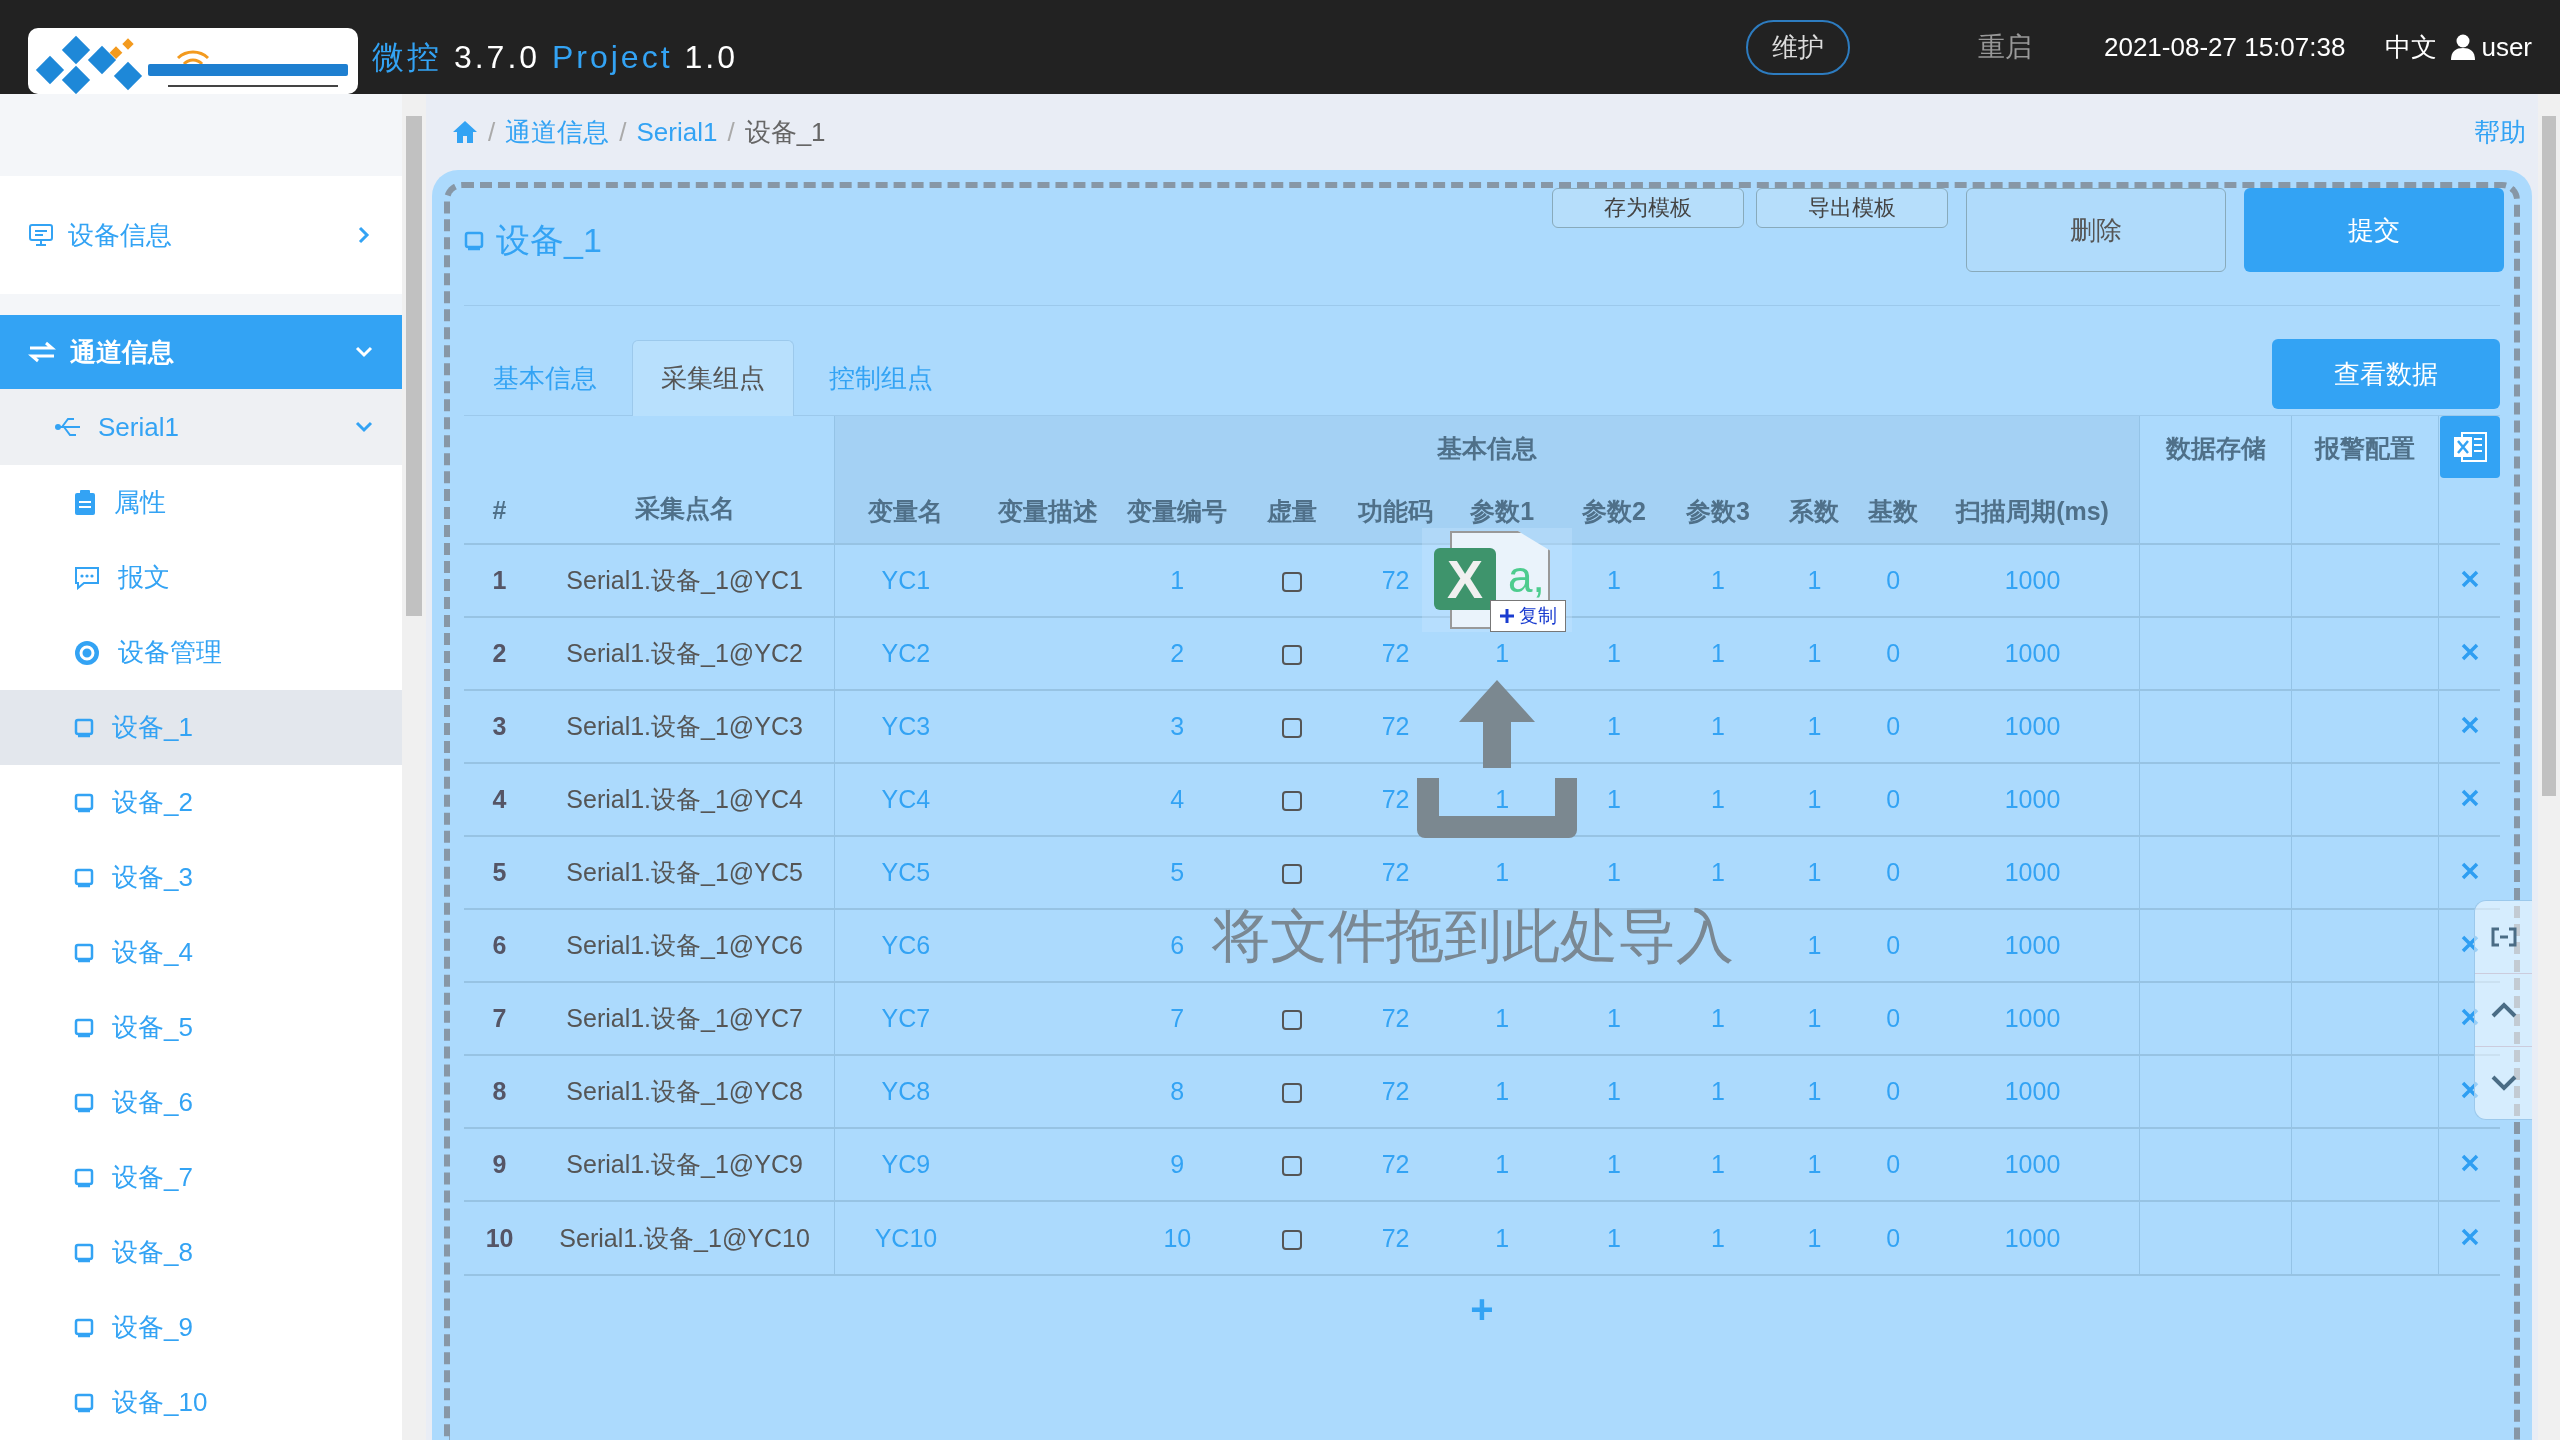  I want to click on action-button: 导出模板, so click(1852, 208).